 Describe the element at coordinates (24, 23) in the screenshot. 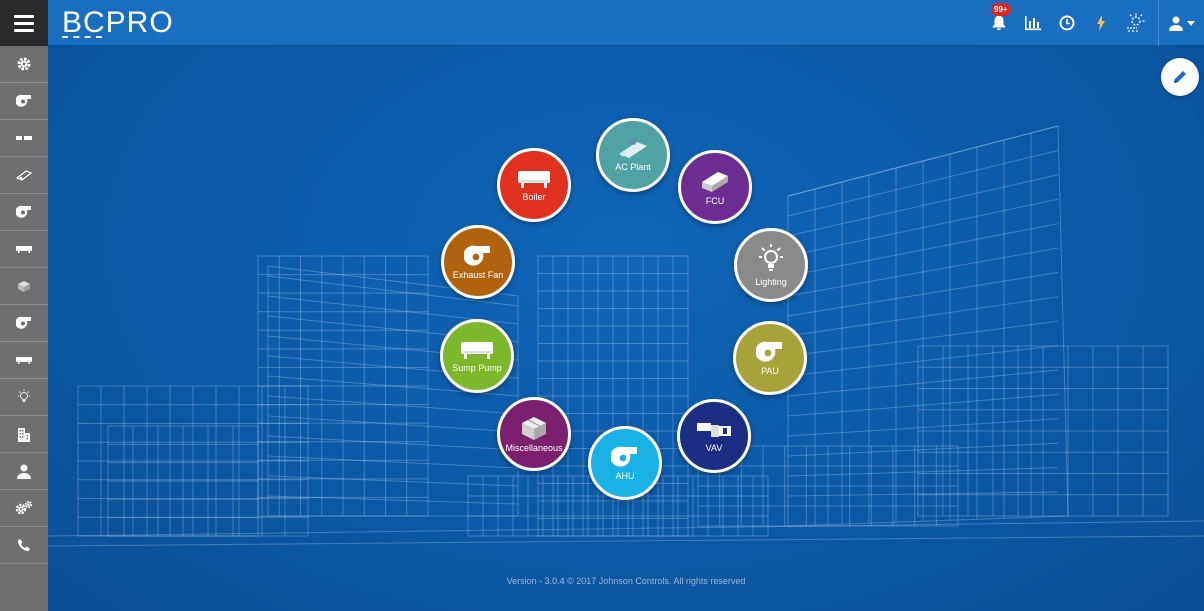

I see `menu-toggle-button` at that location.